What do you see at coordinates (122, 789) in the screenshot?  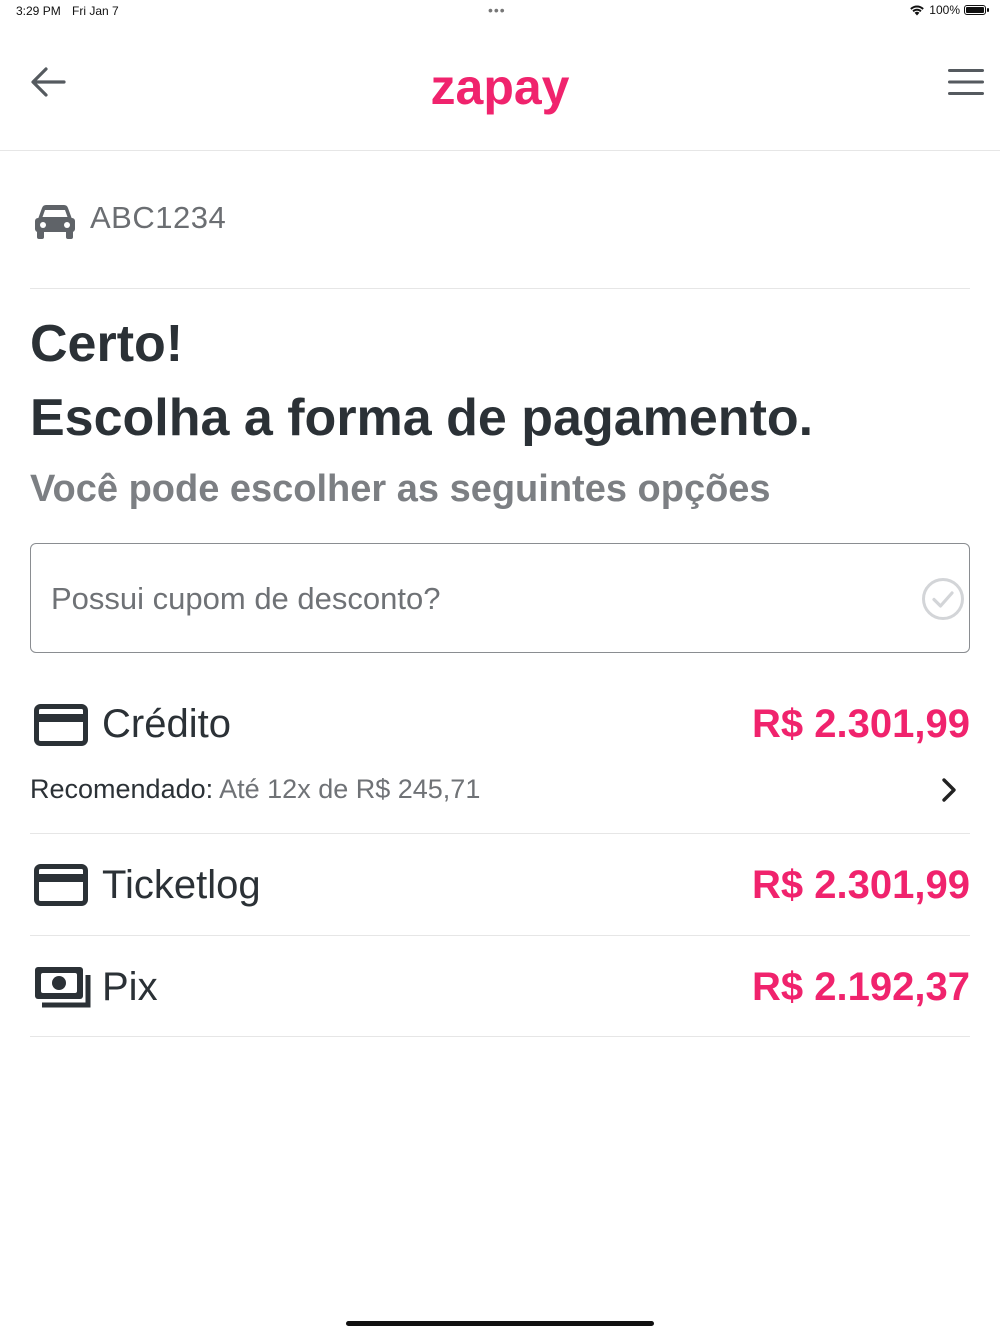 I see `recommend-label: Recomendado:` at bounding box center [122, 789].